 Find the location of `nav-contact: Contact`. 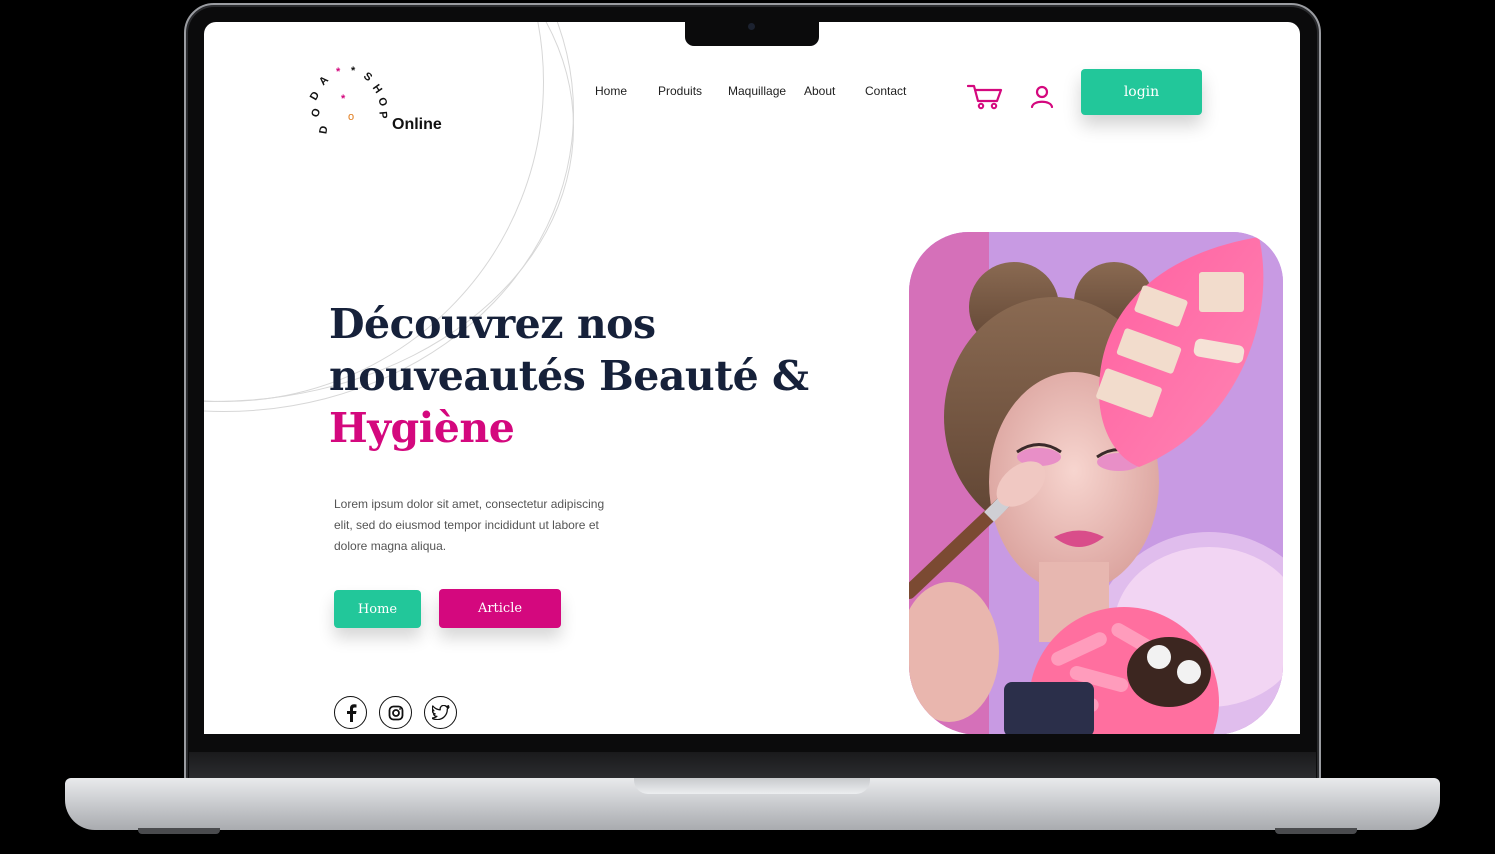

nav-contact: Contact is located at coordinates (885, 91).